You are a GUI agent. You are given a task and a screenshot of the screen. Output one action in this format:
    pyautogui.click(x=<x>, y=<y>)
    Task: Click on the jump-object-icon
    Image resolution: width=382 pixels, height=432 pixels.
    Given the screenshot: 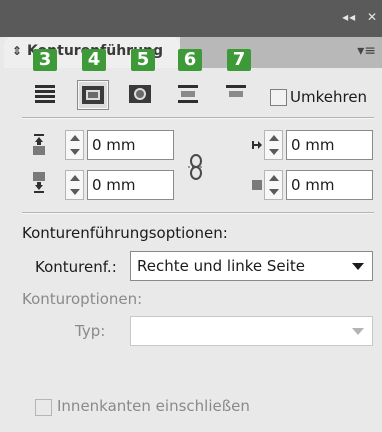 What is the action you would take?
    pyautogui.click(x=188, y=94)
    